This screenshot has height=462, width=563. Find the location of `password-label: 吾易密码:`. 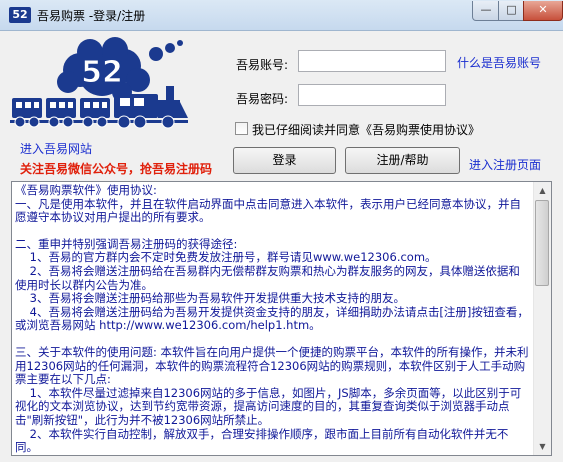

password-label: 吾易密码: is located at coordinates (262, 99).